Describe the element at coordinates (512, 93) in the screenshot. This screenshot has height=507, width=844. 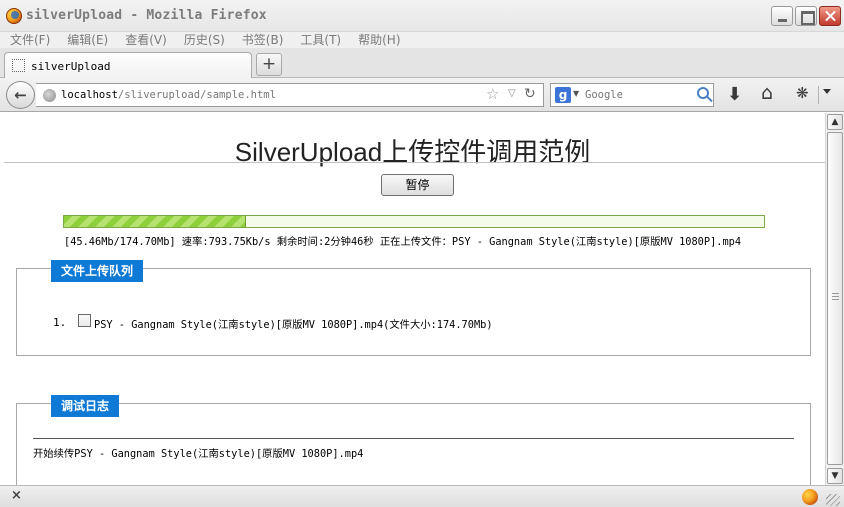
I see `url-dropdown-icon: ▽` at that location.